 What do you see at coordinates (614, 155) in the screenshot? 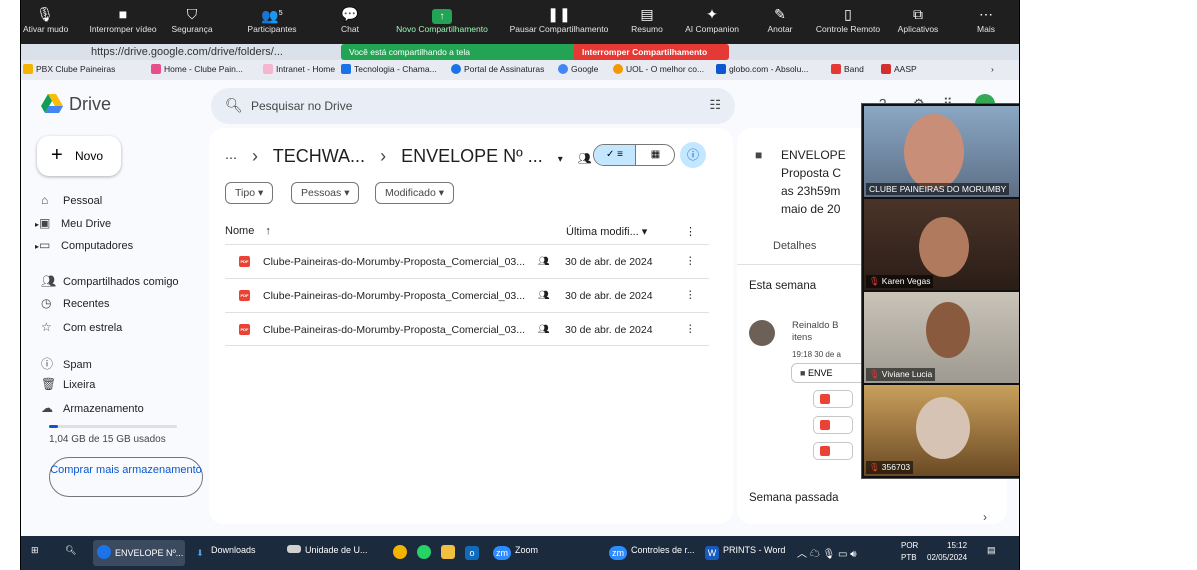
I see `list-view-icon: ✓ ≡` at bounding box center [614, 155].